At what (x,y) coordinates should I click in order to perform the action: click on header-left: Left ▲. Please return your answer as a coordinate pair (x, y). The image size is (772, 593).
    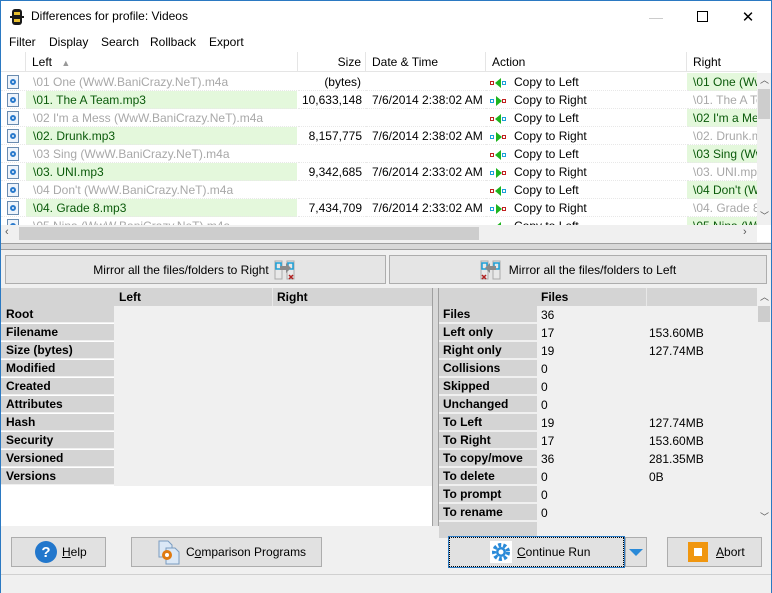
    Looking at the image, I should click on (162, 62).